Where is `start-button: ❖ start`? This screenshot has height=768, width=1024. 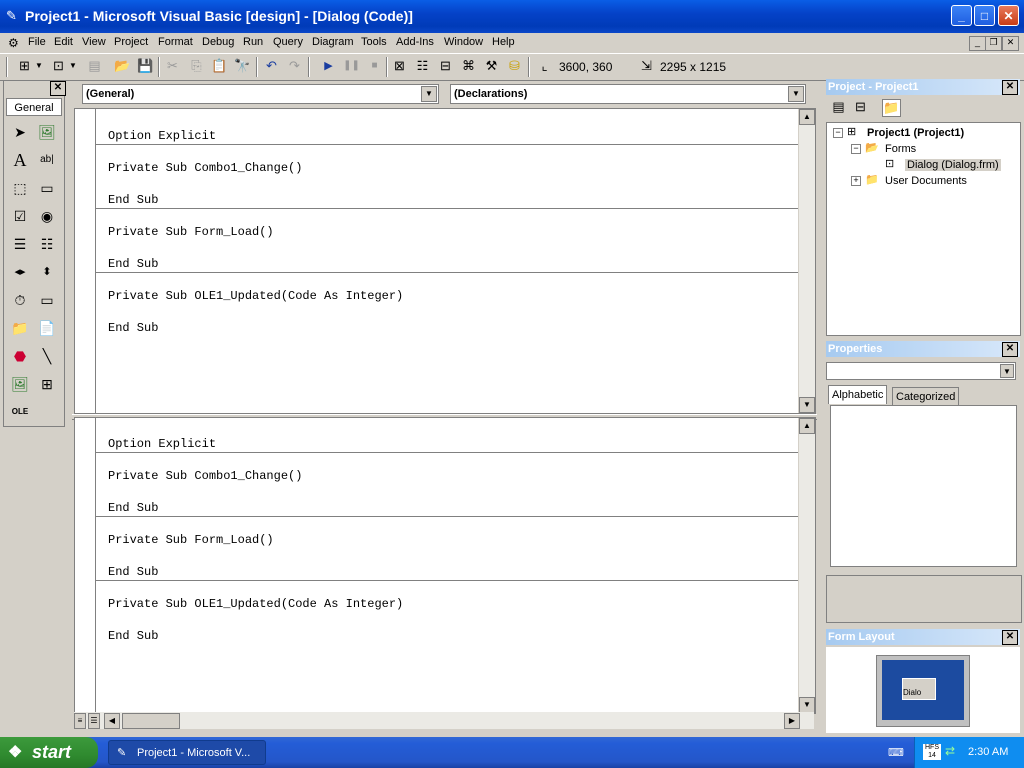
start-button: ❖ start is located at coordinates (49, 752).